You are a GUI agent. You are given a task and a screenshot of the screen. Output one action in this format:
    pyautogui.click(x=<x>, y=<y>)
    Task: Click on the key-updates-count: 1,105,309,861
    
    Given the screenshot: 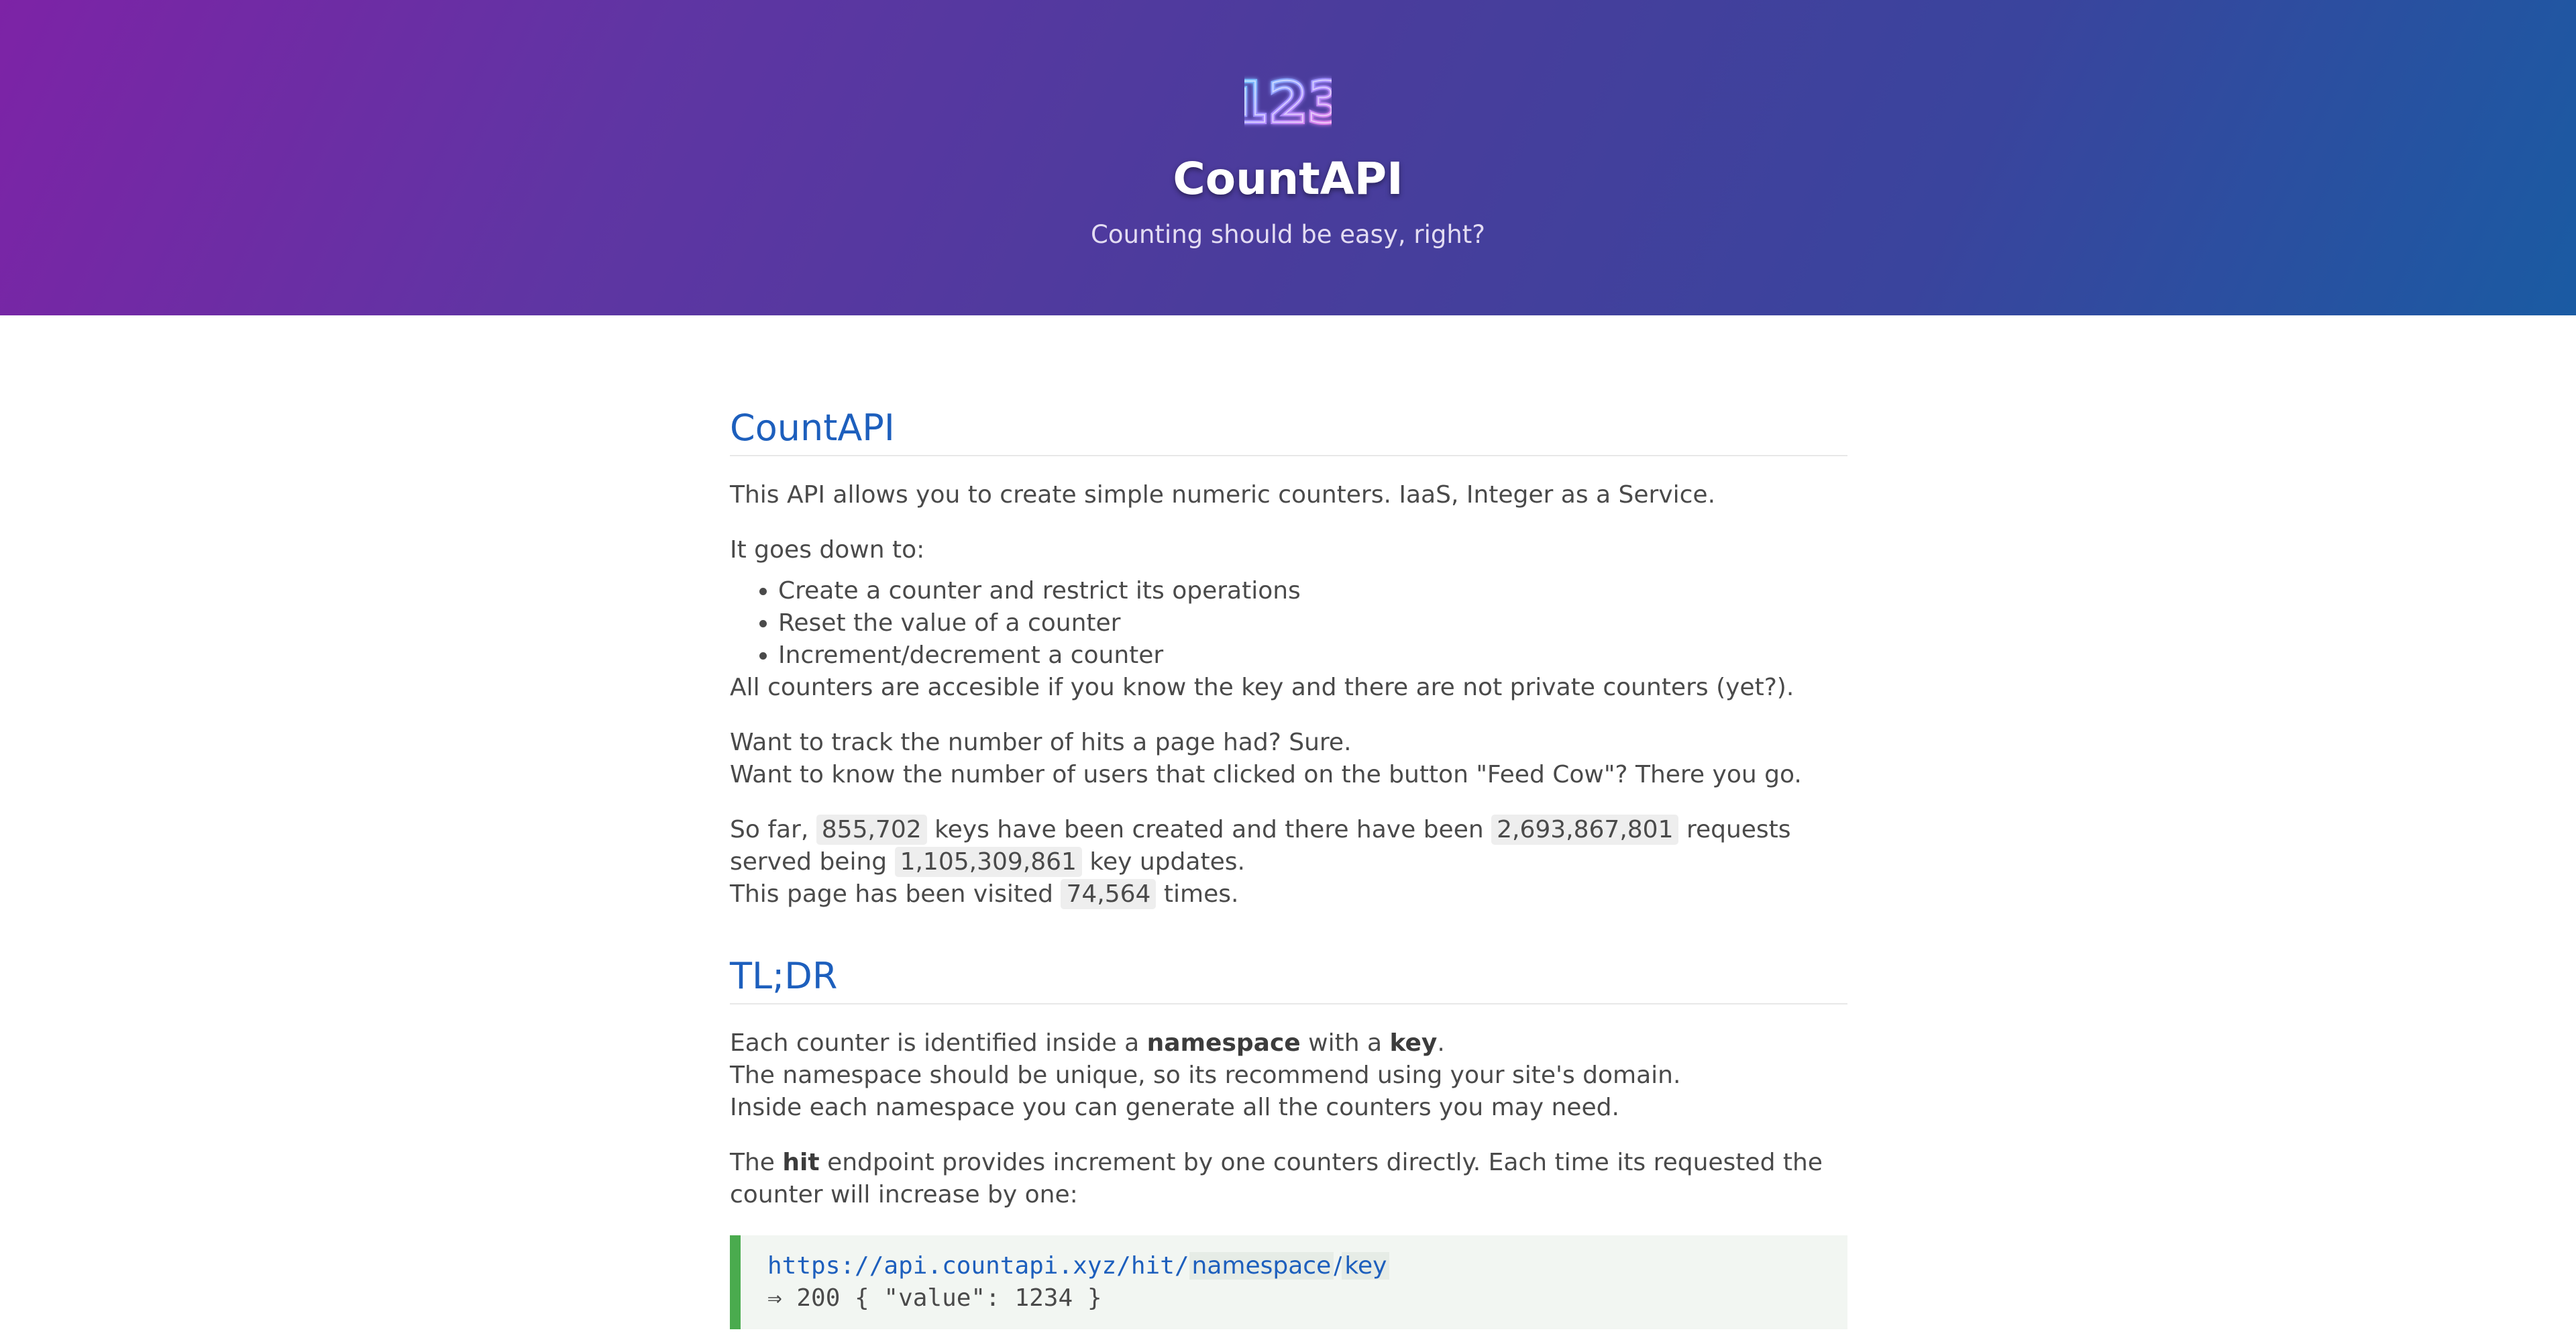 What is the action you would take?
    pyautogui.click(x=988, y=862)
    